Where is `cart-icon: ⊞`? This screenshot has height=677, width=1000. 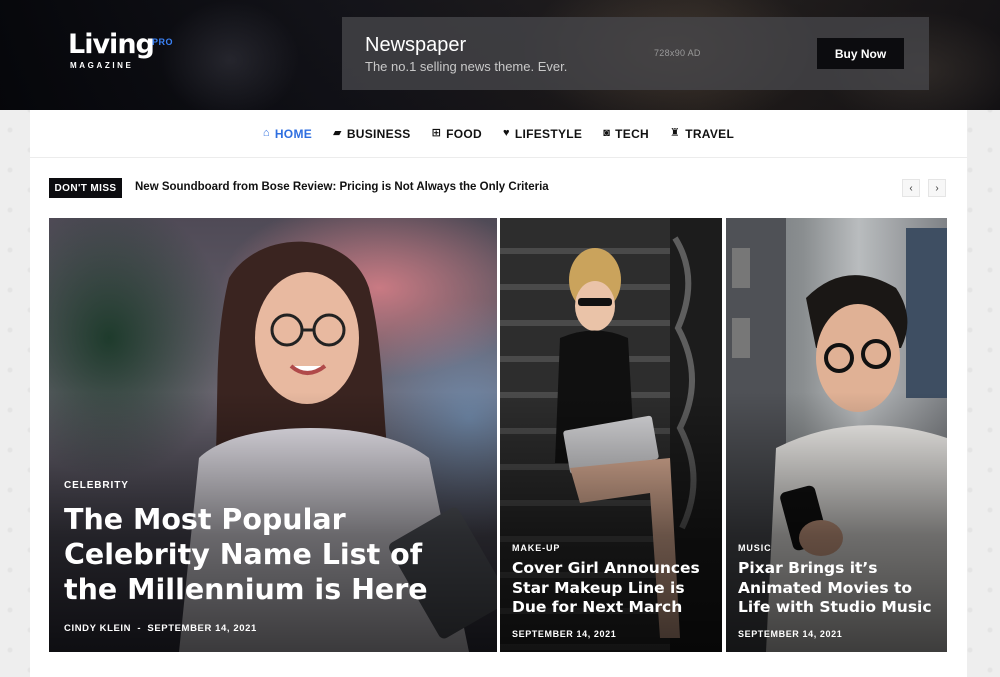
cart-icon: ⊞ is located at coordinates (436, 133).